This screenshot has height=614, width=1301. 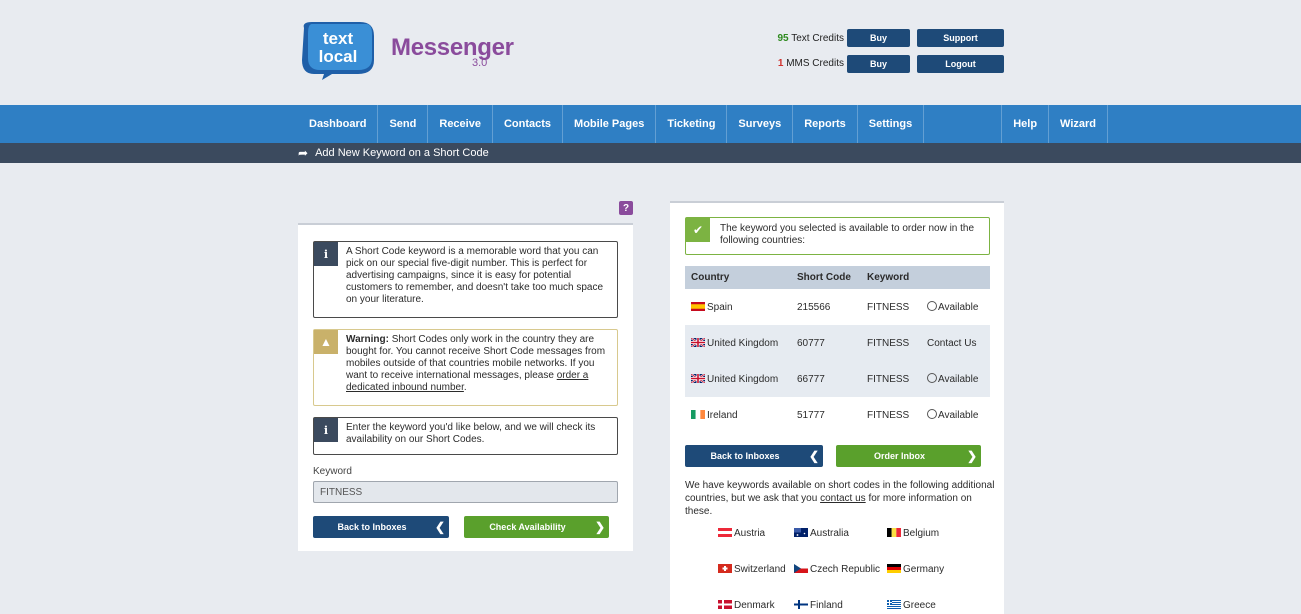 What do you see at coordinates (480, 63) in the screenshot?
I see `brand-version: 3.0` at bounding box center [480, 63].